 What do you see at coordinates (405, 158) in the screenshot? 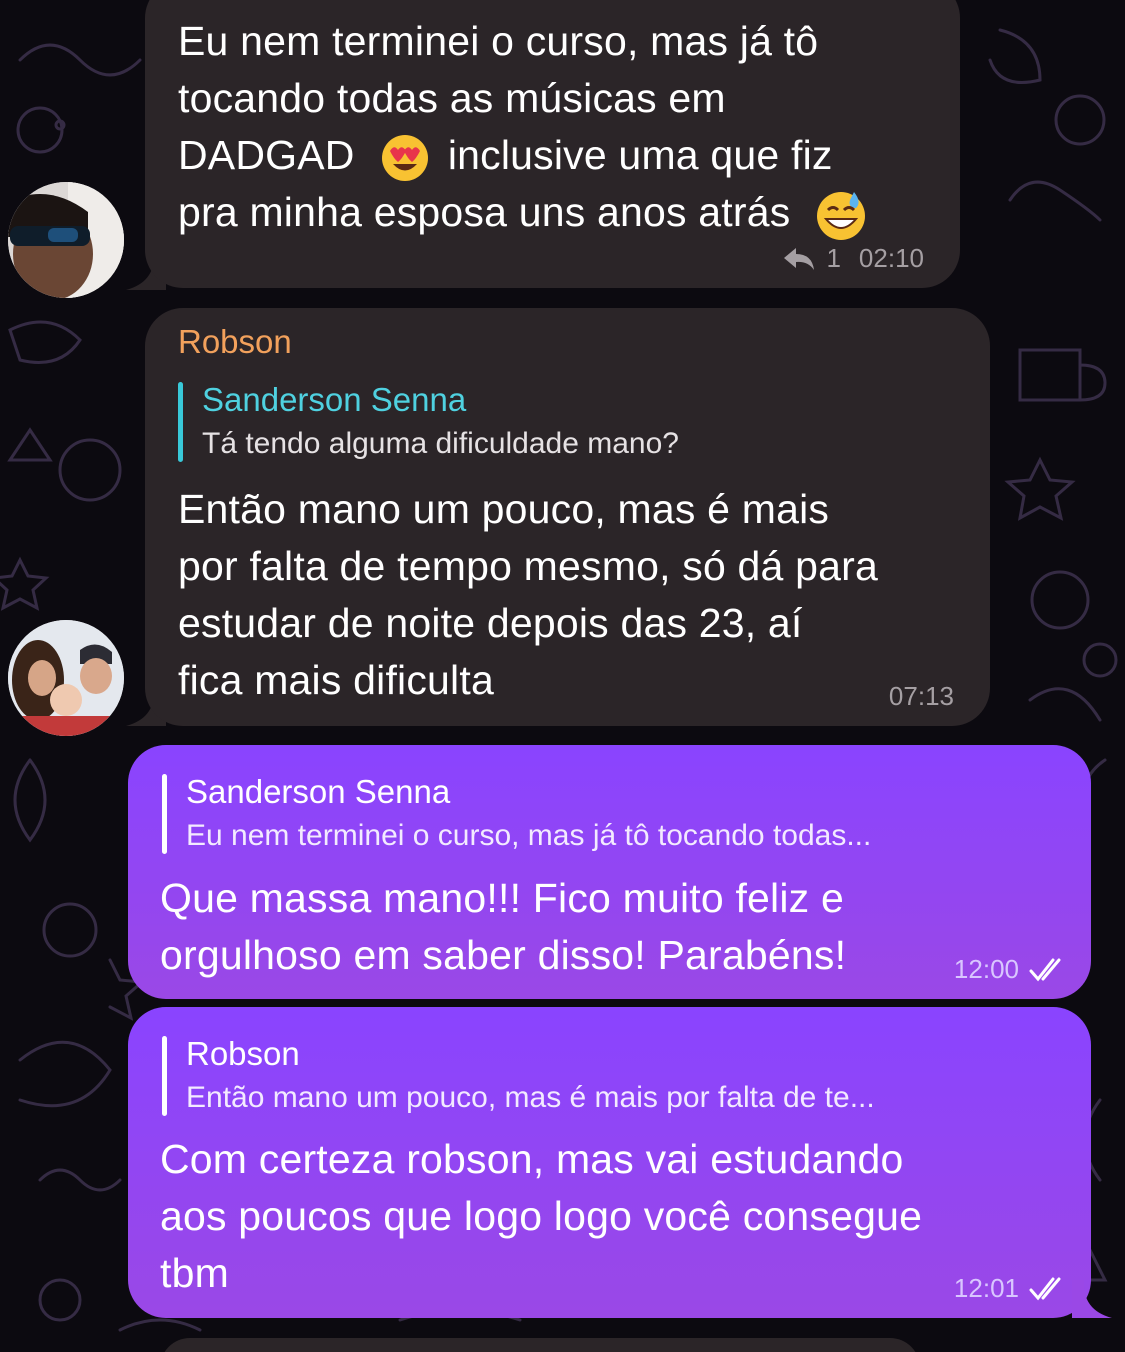
I see `heart-eyes-emoji-icon` at bounding box center [405, 158].